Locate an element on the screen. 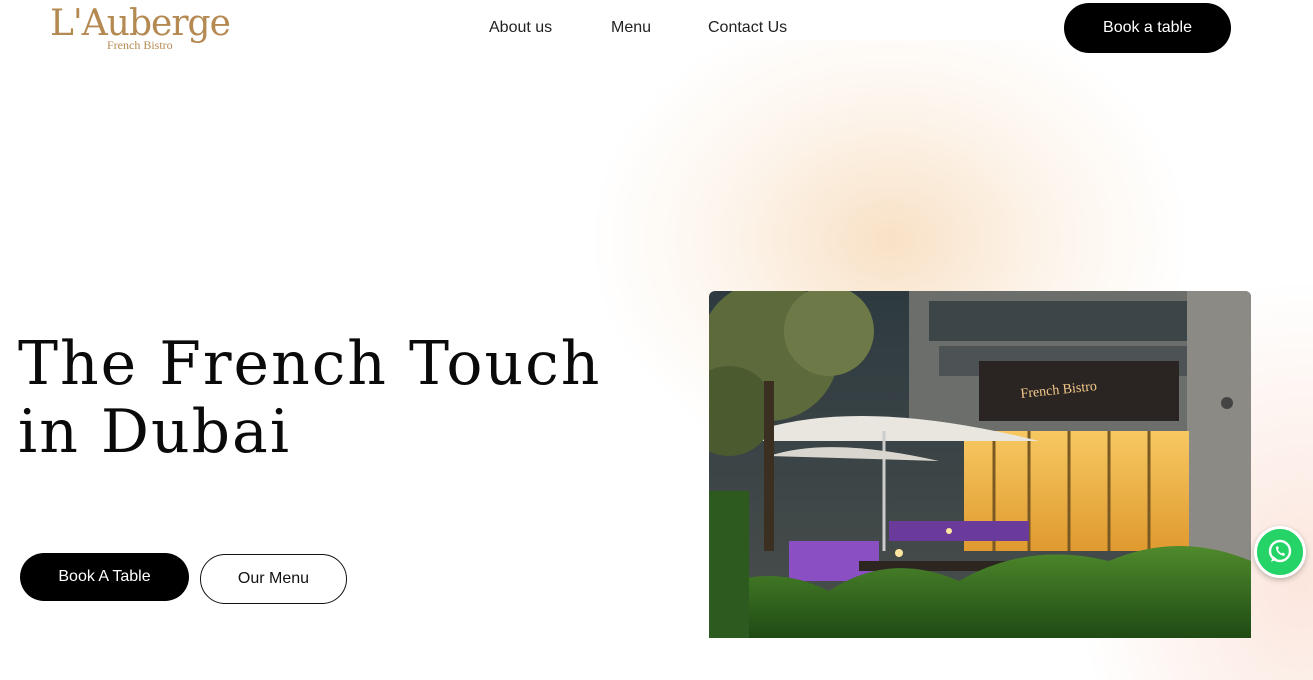 Image resolution: width=1313 pixels, height=680 pixels. hero-title-line-2: in Dubai is located at coordinates (155, 432).